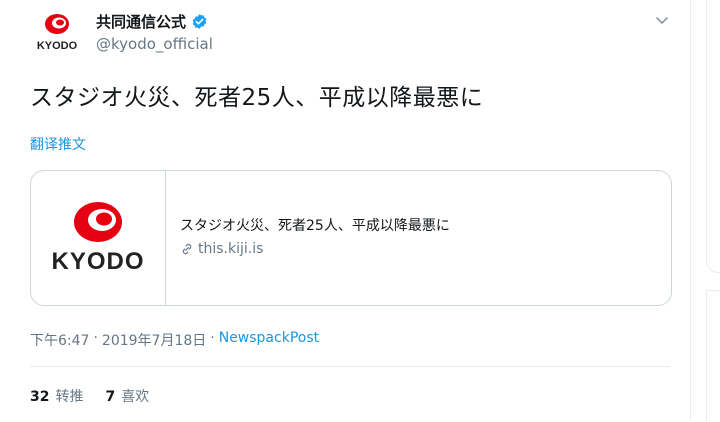  I want to click on author-name-row: 共同通信公式, so click(152, 21).